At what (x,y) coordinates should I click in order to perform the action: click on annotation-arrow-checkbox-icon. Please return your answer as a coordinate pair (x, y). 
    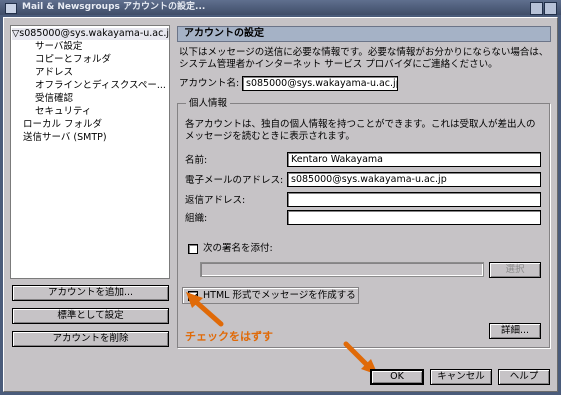
    Looking at the image, I should click on (205, 309).